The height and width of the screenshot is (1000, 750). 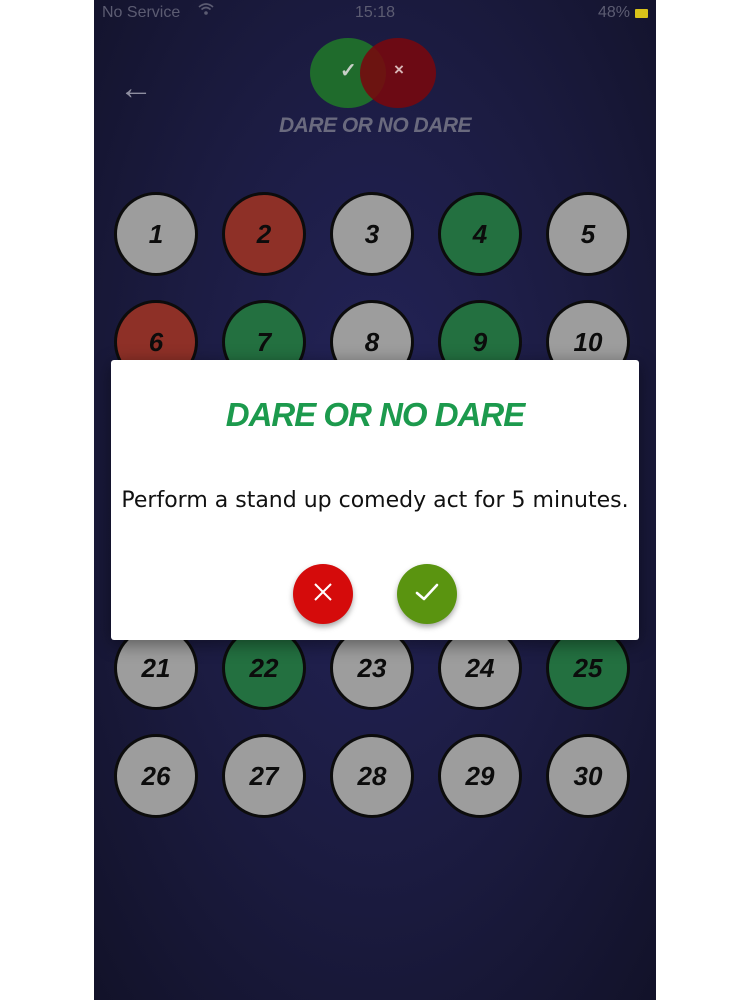 I want to click on close-icon, so click(x=323, y=594).